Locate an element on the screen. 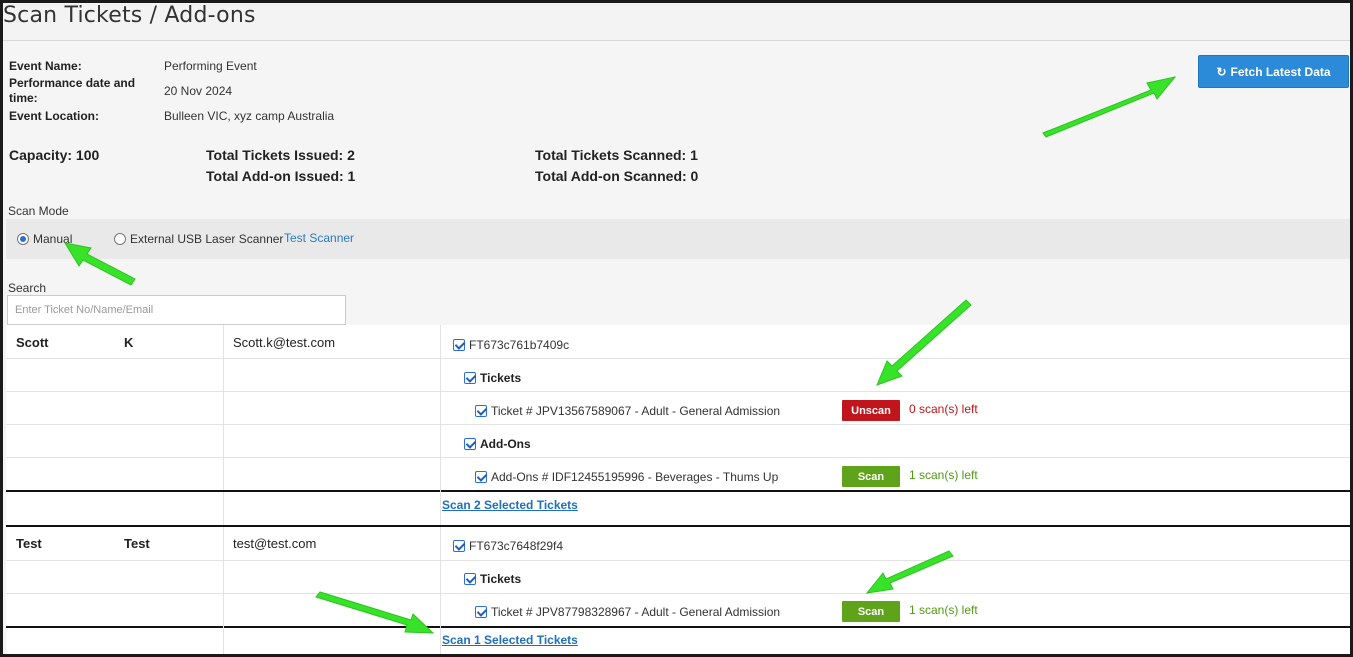 Image resolution: width=1353 pixels, height=657 pixels. performance-date-label: Performance date and time: is located at coordinates (72, 90).